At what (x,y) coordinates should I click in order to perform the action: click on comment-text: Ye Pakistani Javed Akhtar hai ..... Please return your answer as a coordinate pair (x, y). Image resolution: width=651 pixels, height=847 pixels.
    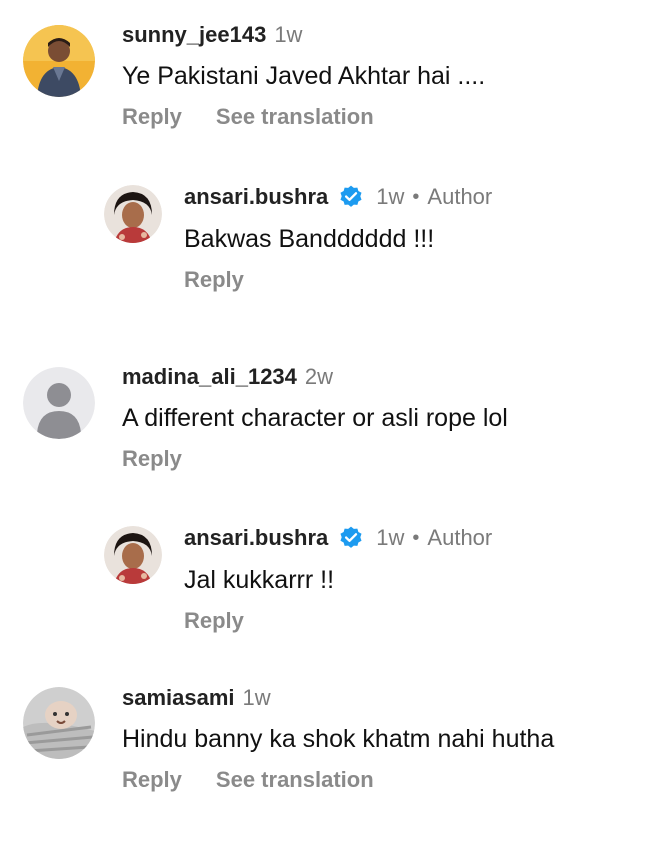
    Looking at the image, I should click on (304, 76).